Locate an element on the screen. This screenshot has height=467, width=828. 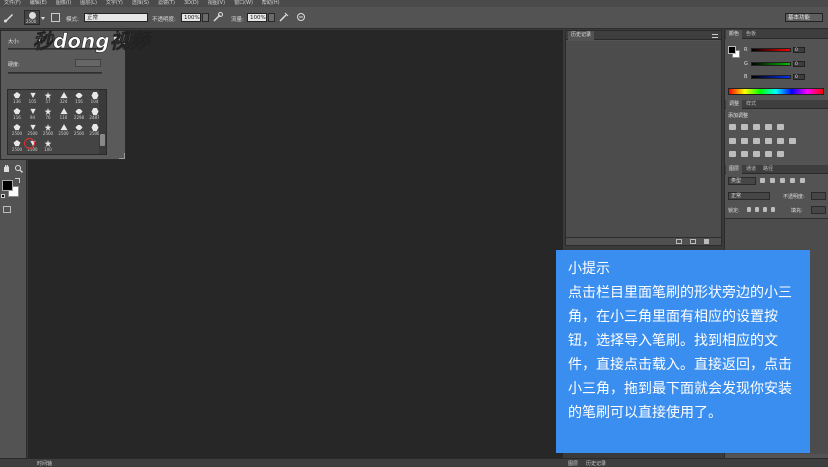
history-menu-icon is located at coordinates (715, 36).